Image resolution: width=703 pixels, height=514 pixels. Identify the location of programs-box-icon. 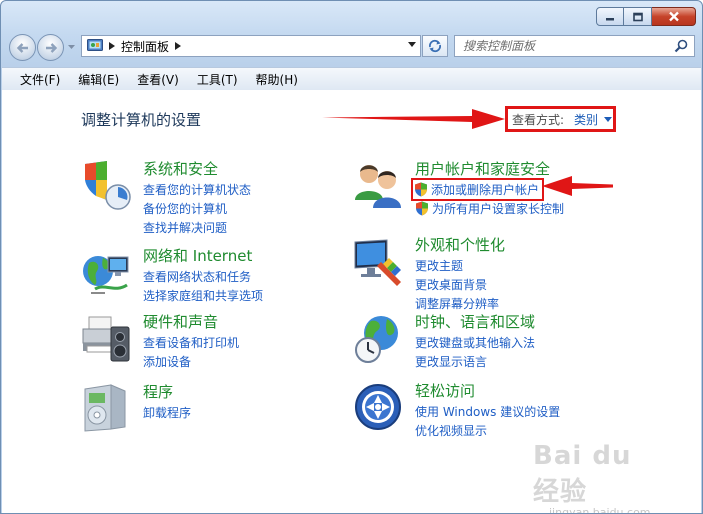
(107, 409).